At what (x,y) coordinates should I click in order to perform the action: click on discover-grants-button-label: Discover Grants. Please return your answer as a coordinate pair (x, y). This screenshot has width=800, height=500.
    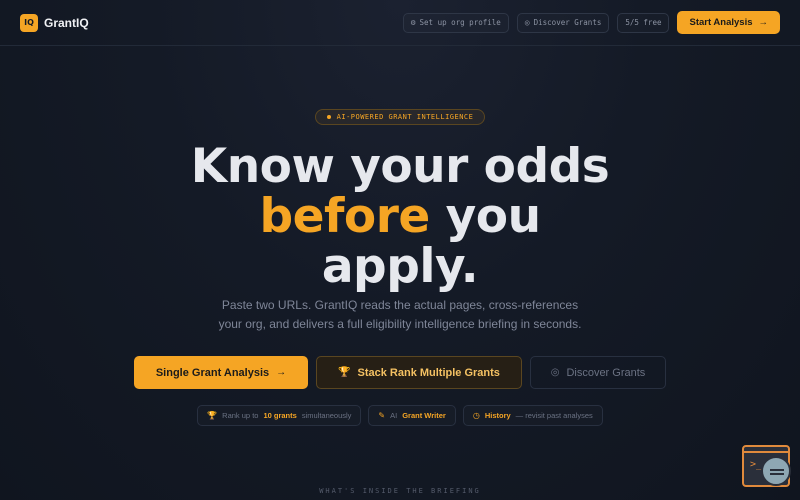
    Looking at the image, I should click on (606, 372).